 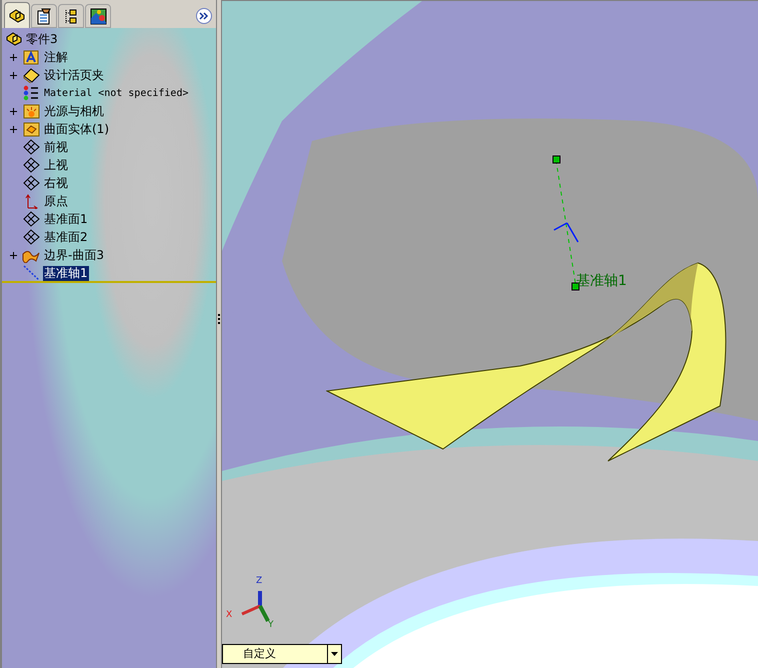 What do you see at coordinates (31, 201) in the screenshot?
I see `origin-icon` at bounding box center [31, 201].